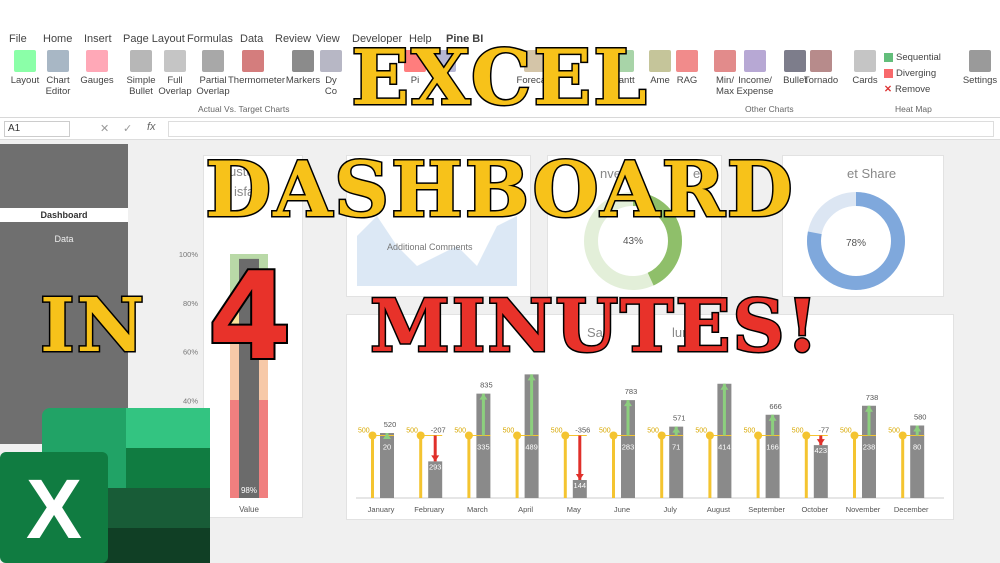 The image size is (1000, 563). What do you see at coordinates (104, 128) in the screenshot?
I see `cancel-icon: ✕` at bounding box center [104, 128].